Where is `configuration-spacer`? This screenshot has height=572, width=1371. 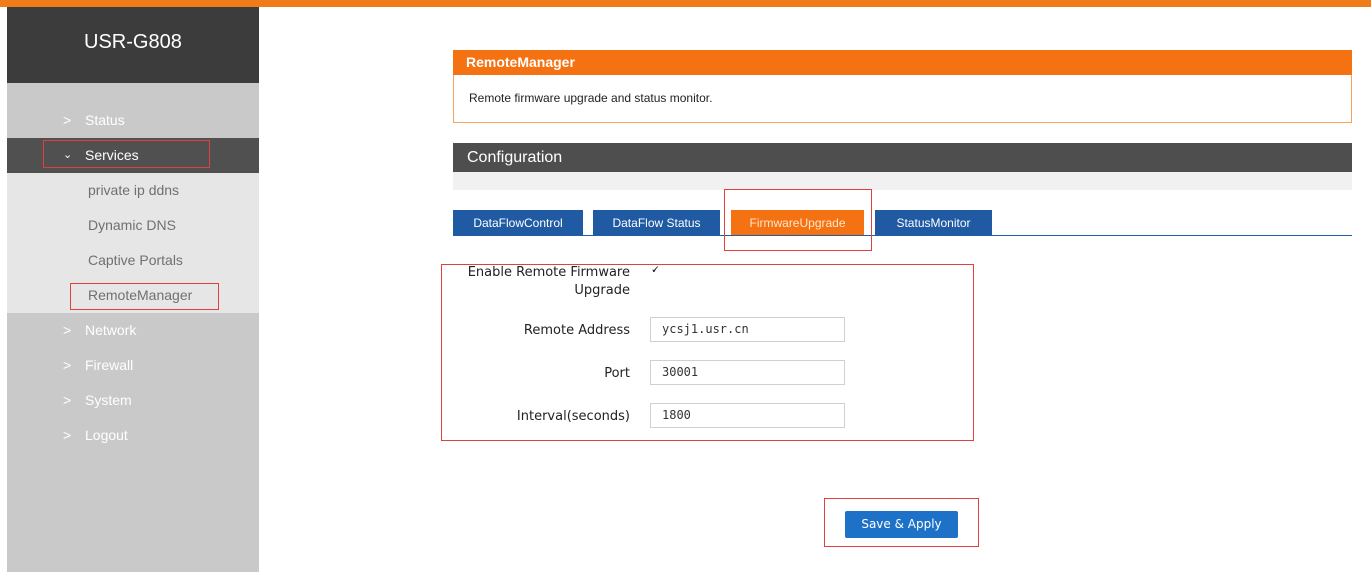 configuration-spacer is located at coordinates (902, 181).